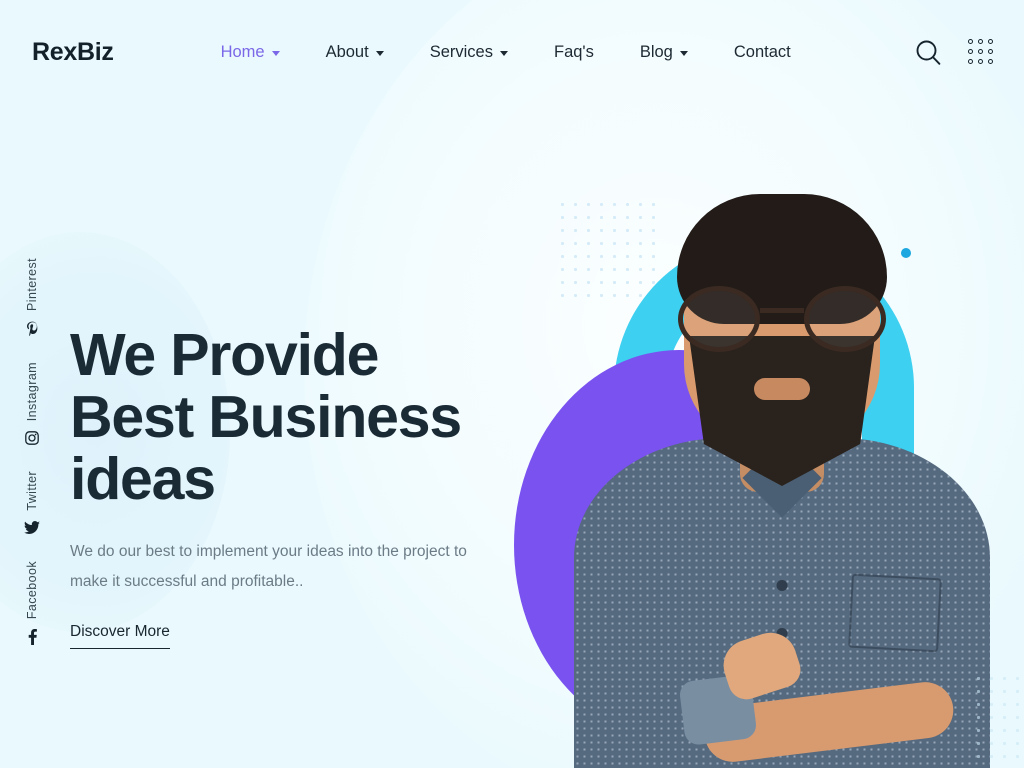 The height and width of the screenshot is (768, 1024). Describe the element at coordinates (120, 636) in the screenshot. I see `discover-more-link: Discover More` at that location.